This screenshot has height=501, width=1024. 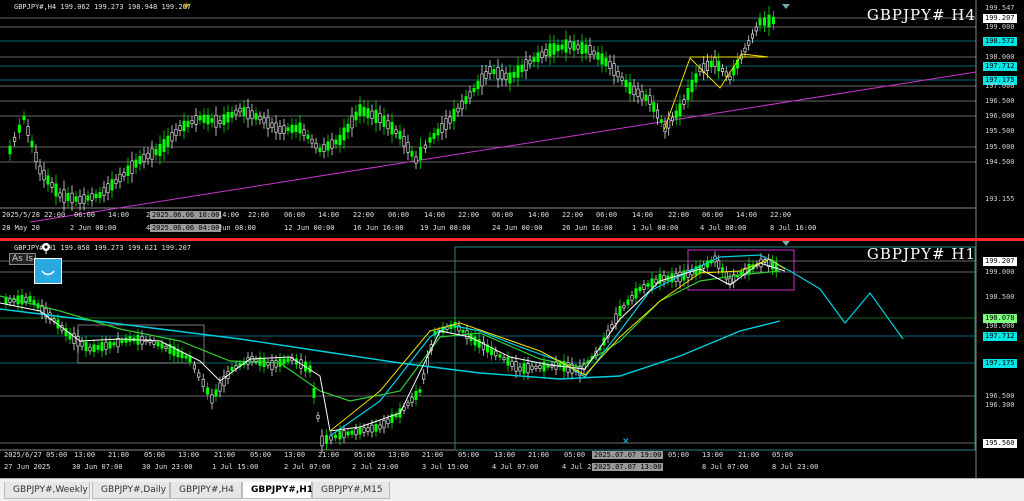 I want to click on time-axis-label: 26 Jun 16:00, so click(x=587, y=228).